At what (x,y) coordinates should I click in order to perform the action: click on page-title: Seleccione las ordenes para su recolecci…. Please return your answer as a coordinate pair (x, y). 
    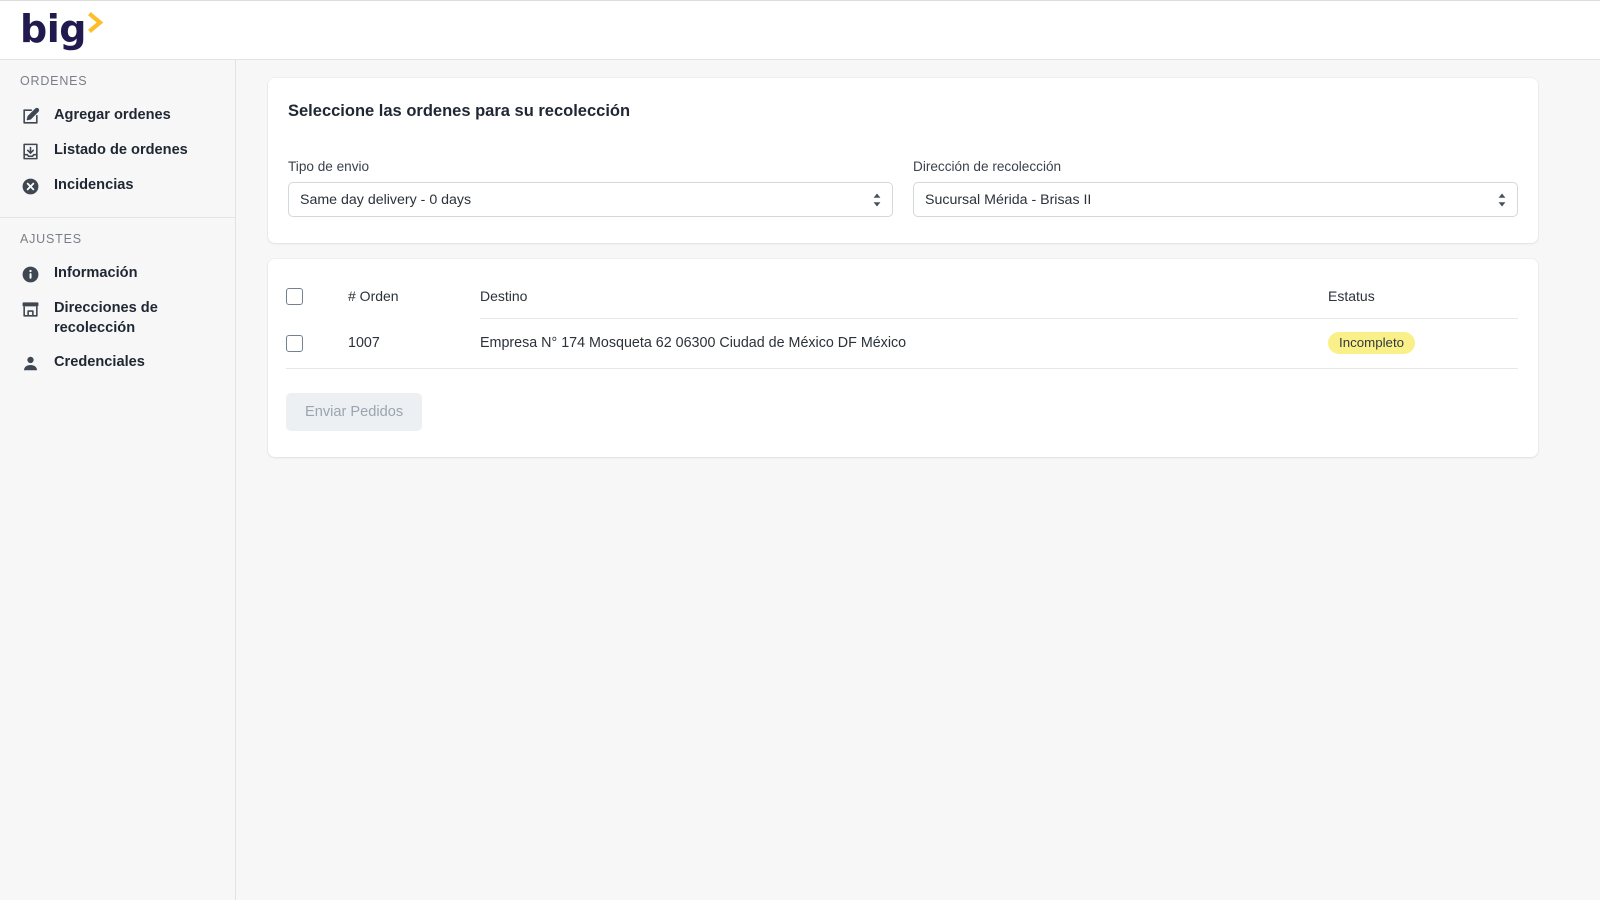
    Looking at the image, I should click on (459, 111).